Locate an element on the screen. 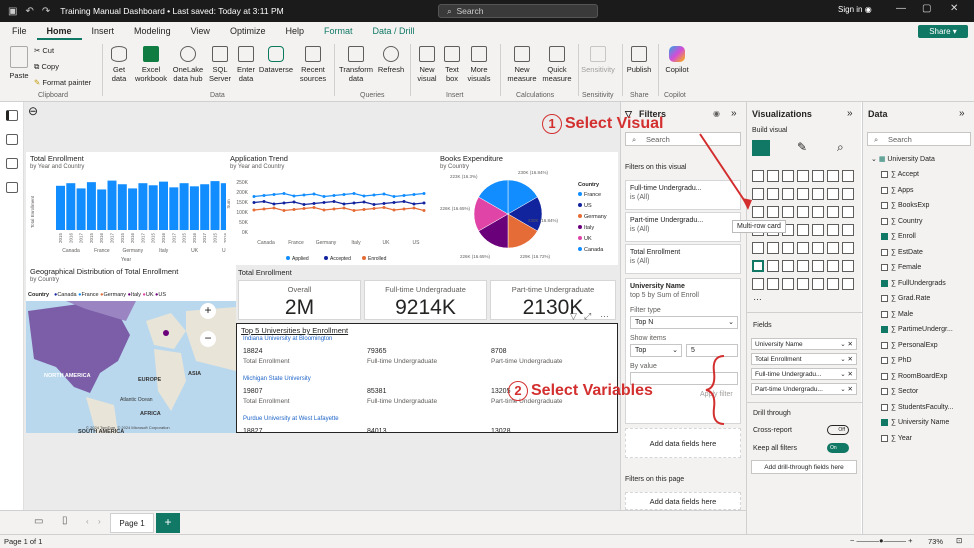 This screenshot has width=974, height=548. add-page-button: + is located at coordinates (168, 523).